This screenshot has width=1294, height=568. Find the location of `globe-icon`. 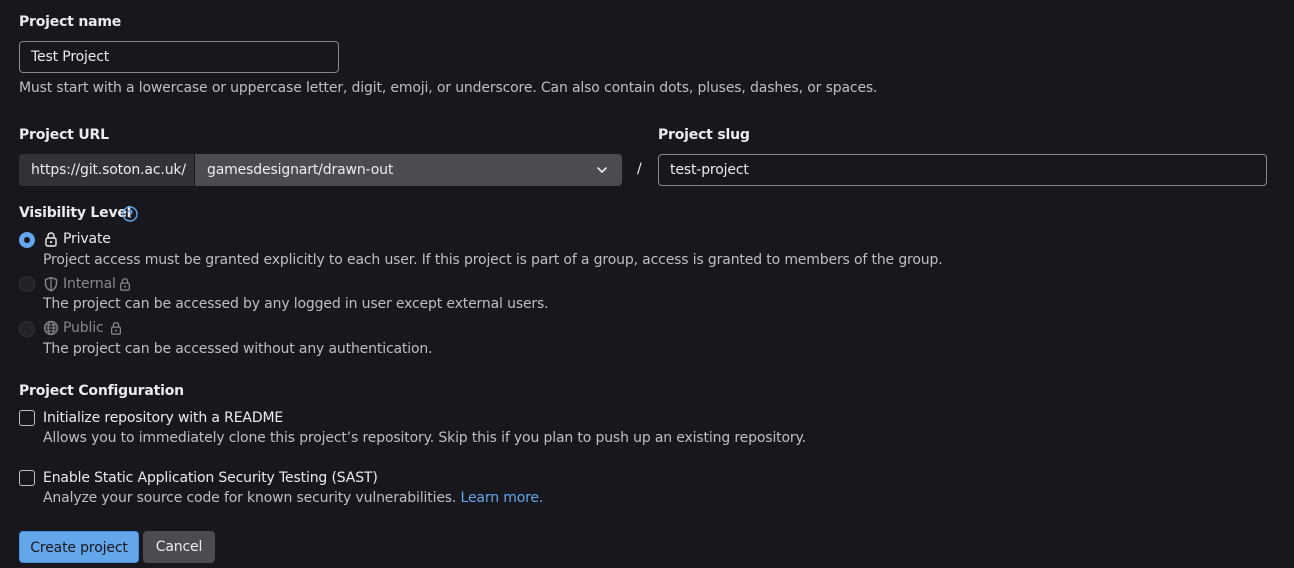

globe-icon is located at coordinates (51, 328).